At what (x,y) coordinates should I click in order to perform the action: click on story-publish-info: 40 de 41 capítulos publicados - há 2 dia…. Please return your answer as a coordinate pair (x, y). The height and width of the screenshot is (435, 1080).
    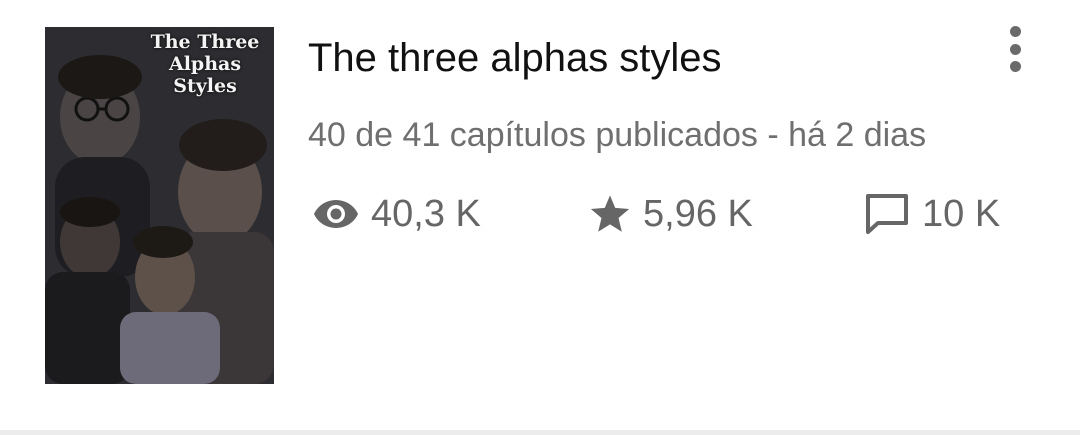
    Looking at the image, I should click on (617, 135).